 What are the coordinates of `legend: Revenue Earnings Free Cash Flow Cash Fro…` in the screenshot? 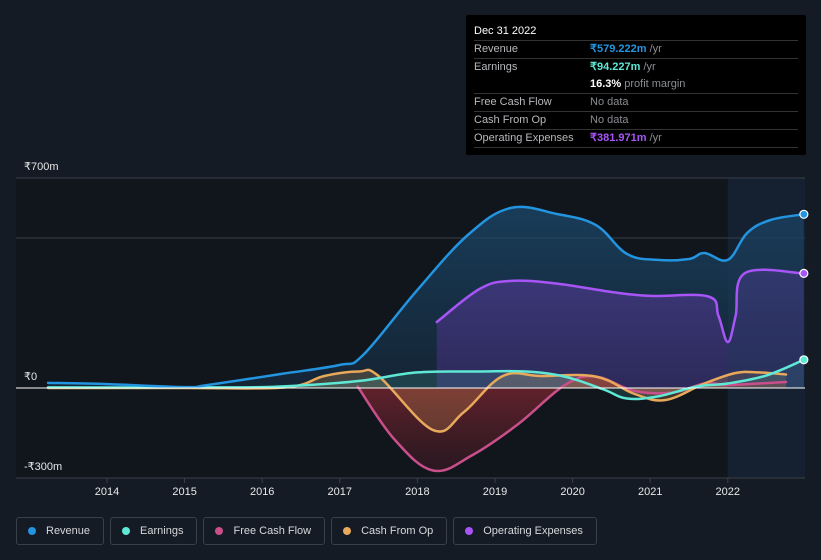 It's located at (306, 531).